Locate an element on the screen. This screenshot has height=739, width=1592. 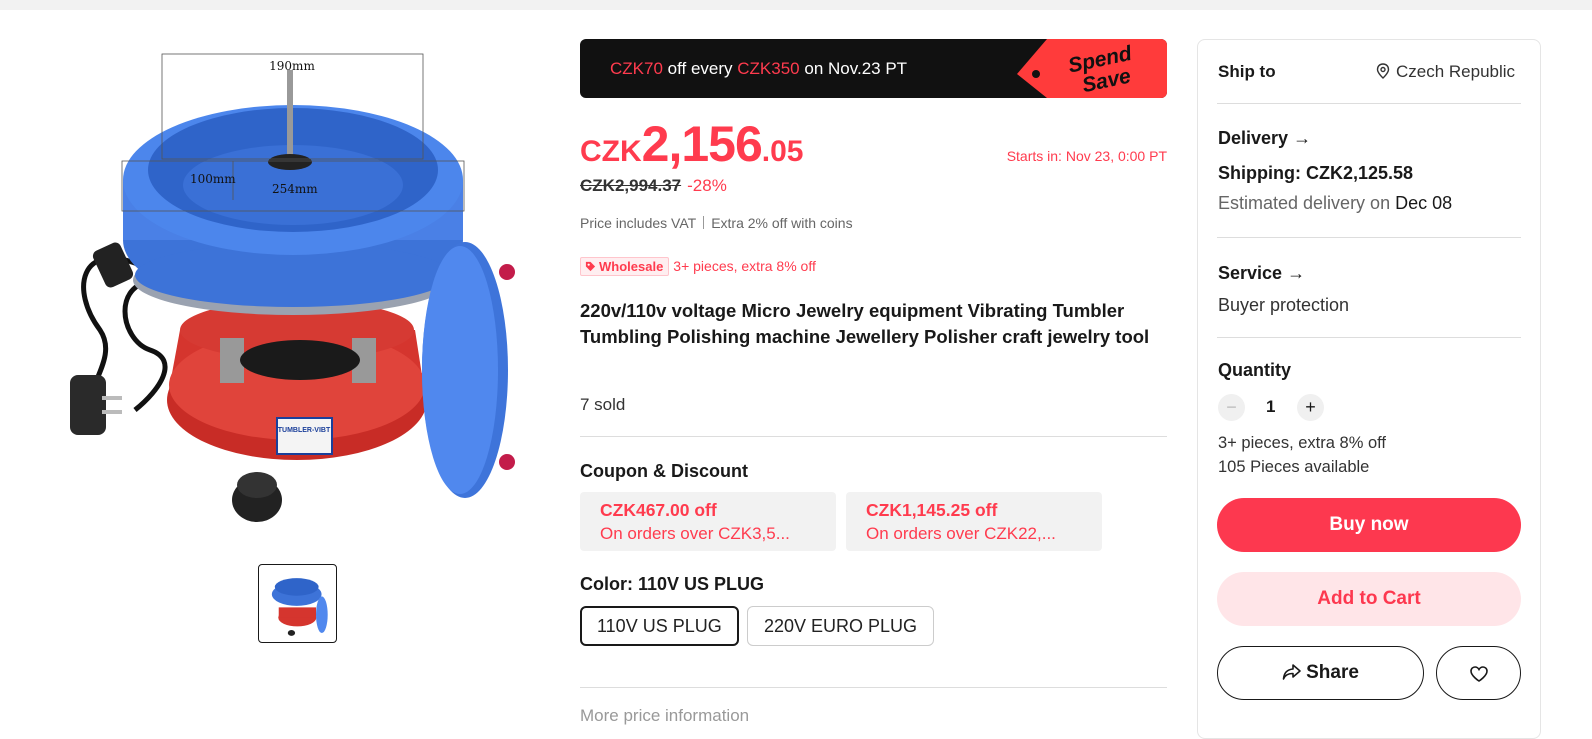
discount-percent: -28% is located at coordinates (707, 185).